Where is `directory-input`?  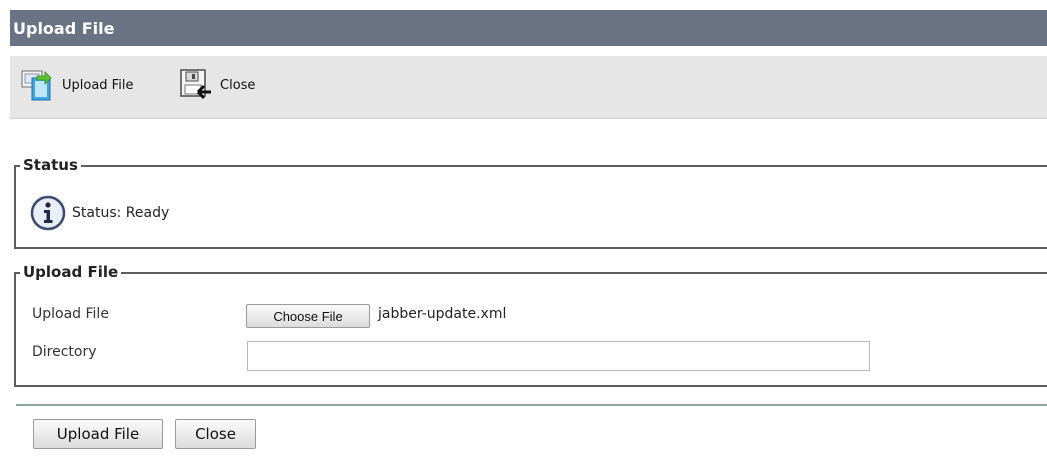 directory-input is located at coordinates (558, 356).